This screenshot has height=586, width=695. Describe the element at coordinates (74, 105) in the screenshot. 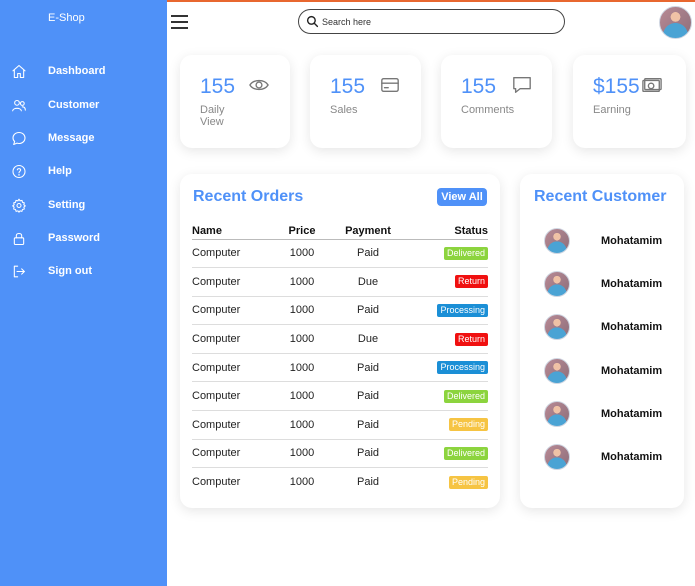

I see `sidebar-item-label: Customer` at that location.